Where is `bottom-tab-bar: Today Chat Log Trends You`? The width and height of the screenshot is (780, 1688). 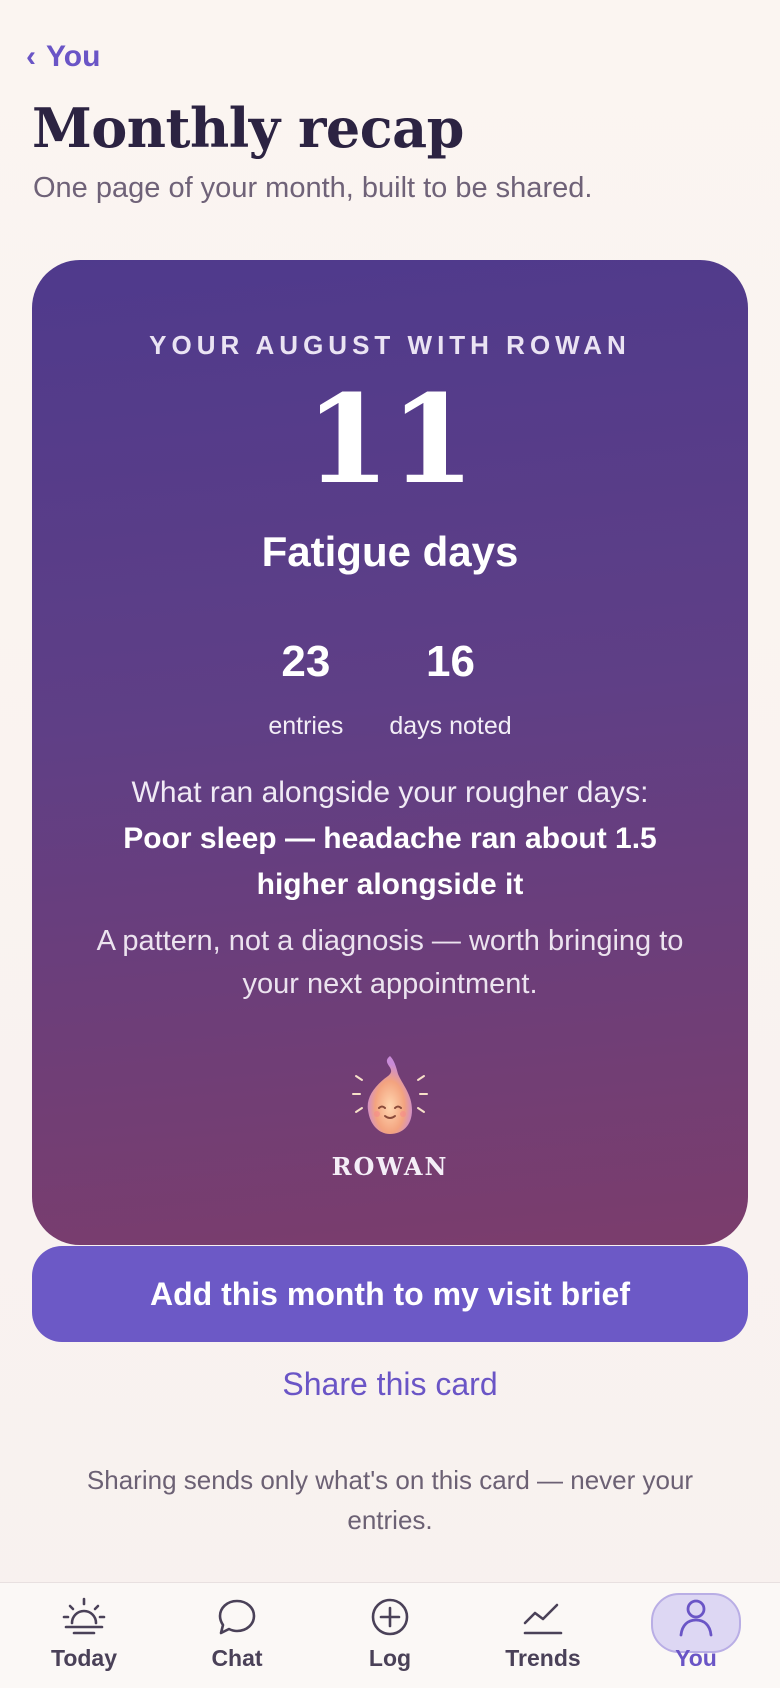 bottom-tab-bar: Today Chat Log Trends You is located at coordinates (390, 1635).